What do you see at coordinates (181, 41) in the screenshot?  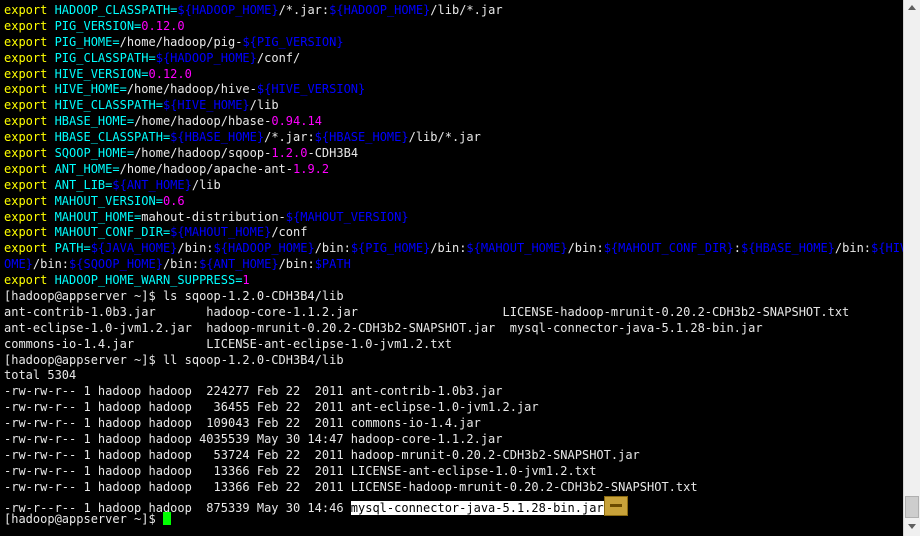 I see `terminal-text: /home/hadoop/pig-` at bounding box center [181, 41].